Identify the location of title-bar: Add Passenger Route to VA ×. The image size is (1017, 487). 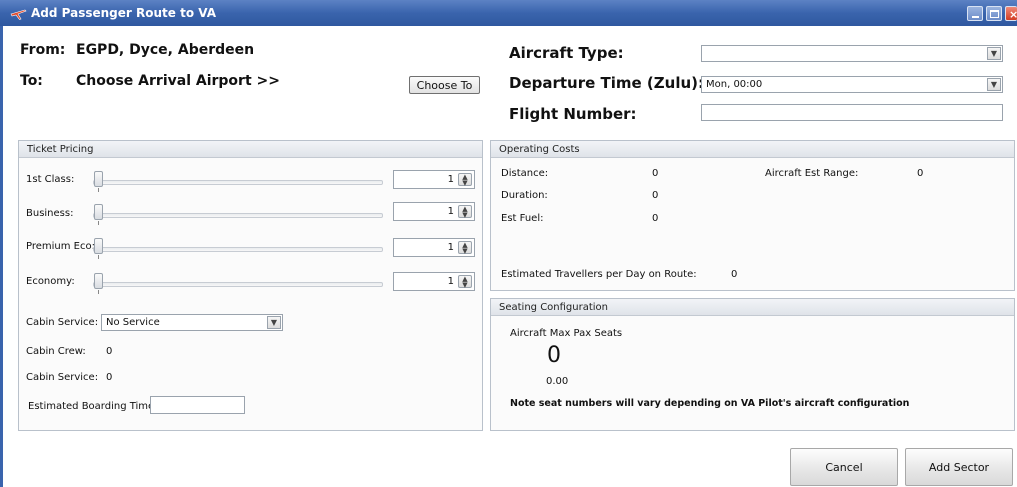
(508, 13).